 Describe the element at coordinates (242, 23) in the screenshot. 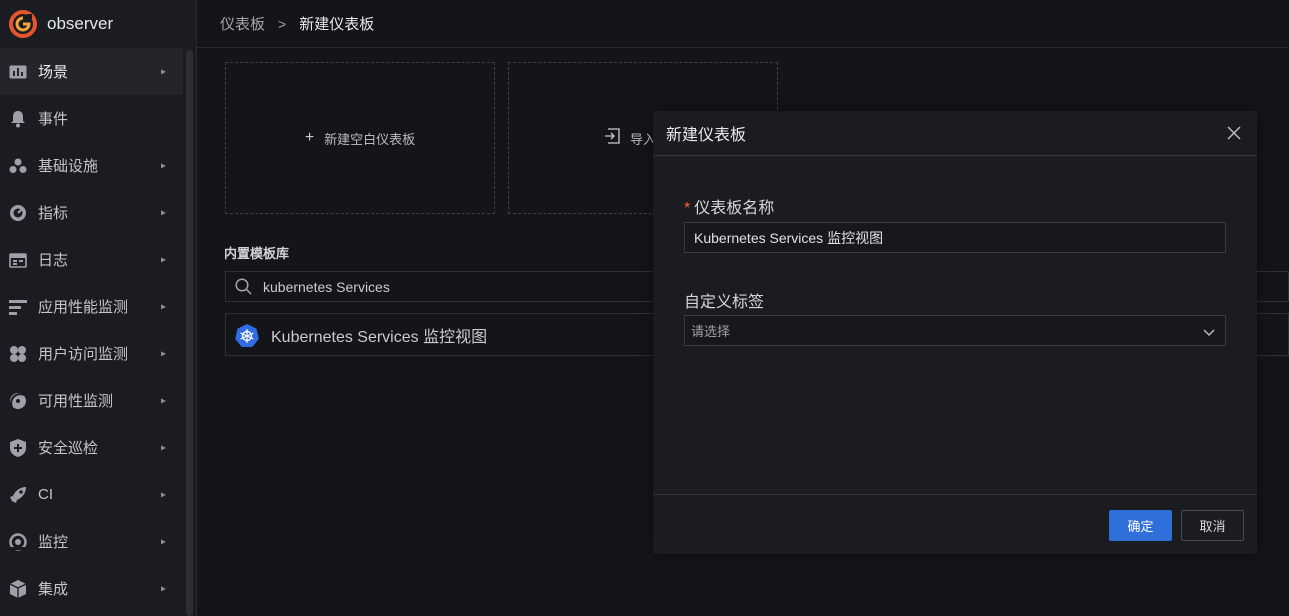

I see `breadcrumb-dashboards-link: 仪表板` at that location.